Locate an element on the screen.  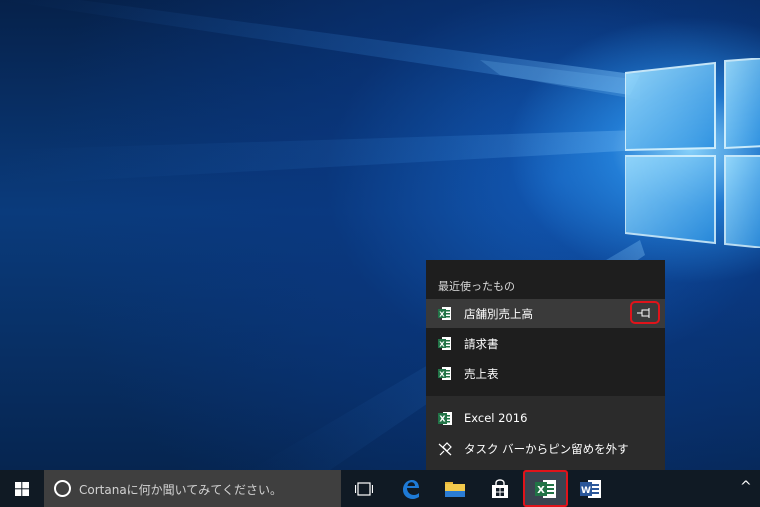
store-icon is located at coordinates (500, 488).